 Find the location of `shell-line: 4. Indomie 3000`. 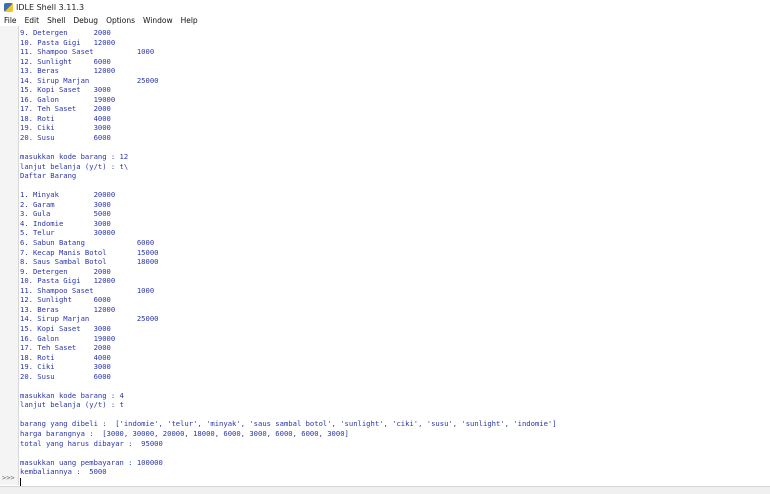

shell-line: 4. Indomie 3000 is located at coordinates (65, 223).